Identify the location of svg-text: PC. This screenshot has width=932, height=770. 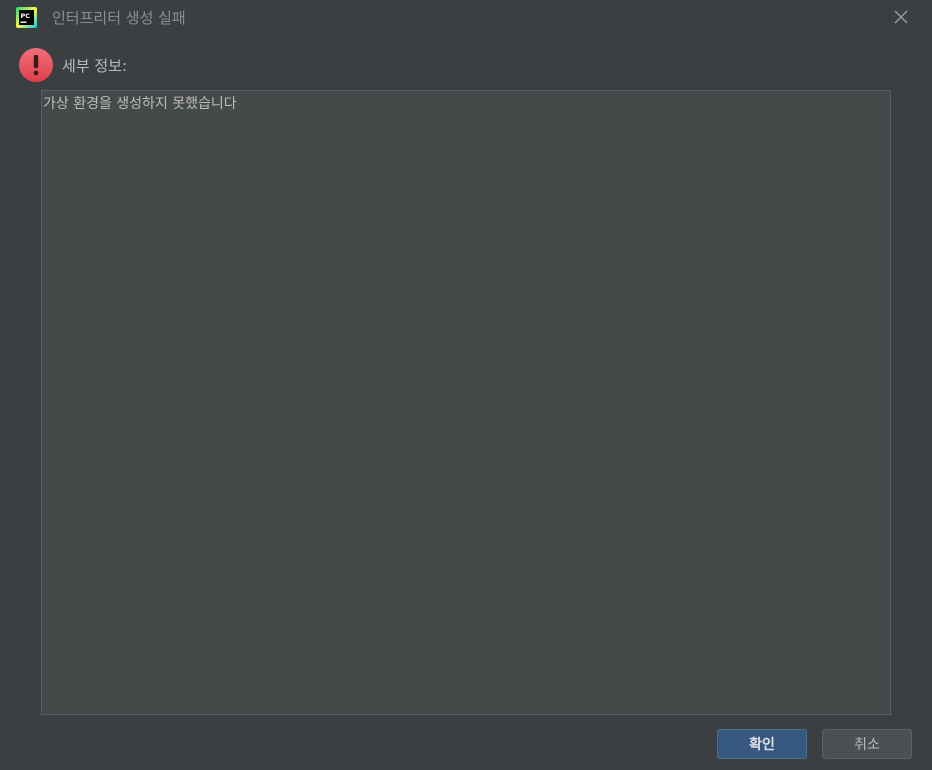
(26, 16).